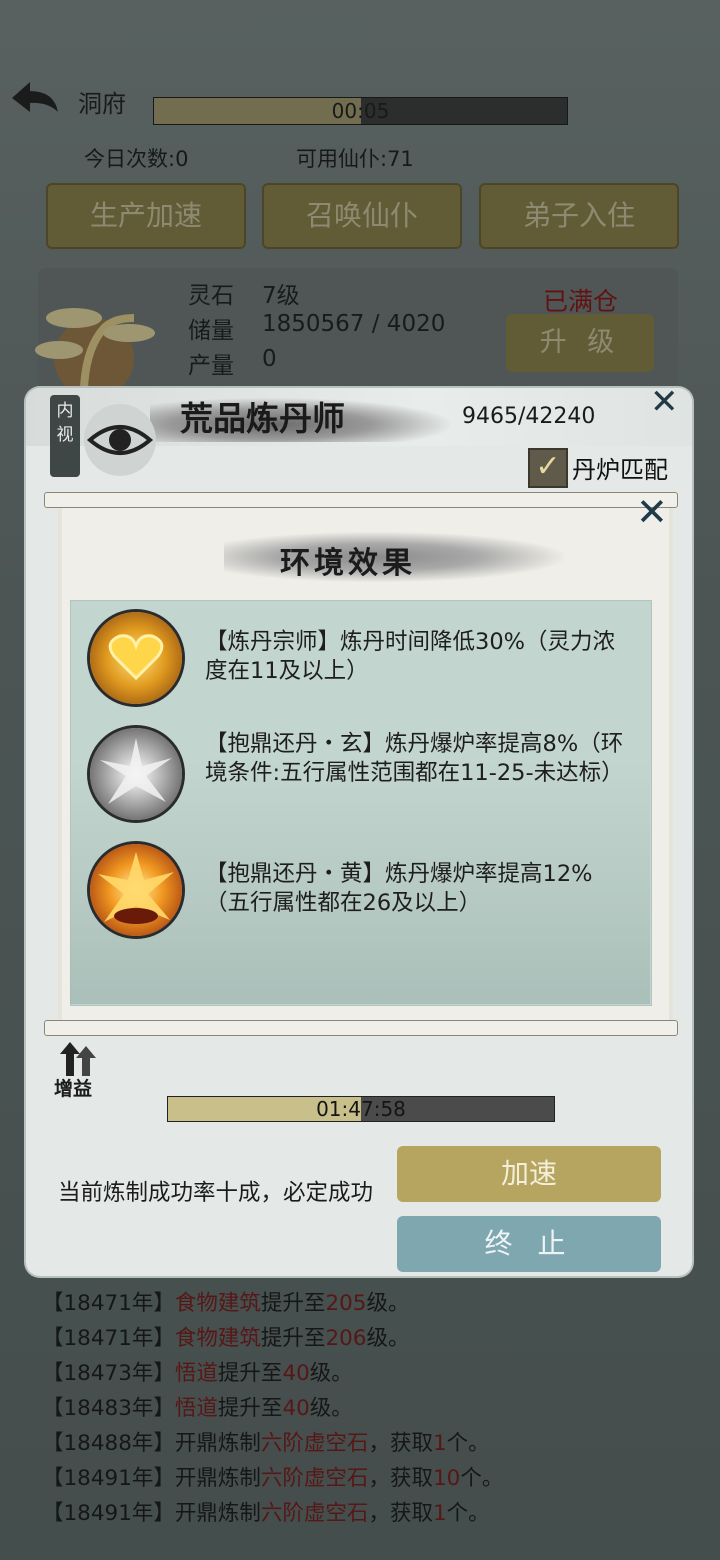 Image resolution: width=720 pixels, height=1560 pixels. What do you see at coordinates (664, 402) in the screenshot?
I see `dialog-close-icon: ✕` at bounding box center [664, 402].